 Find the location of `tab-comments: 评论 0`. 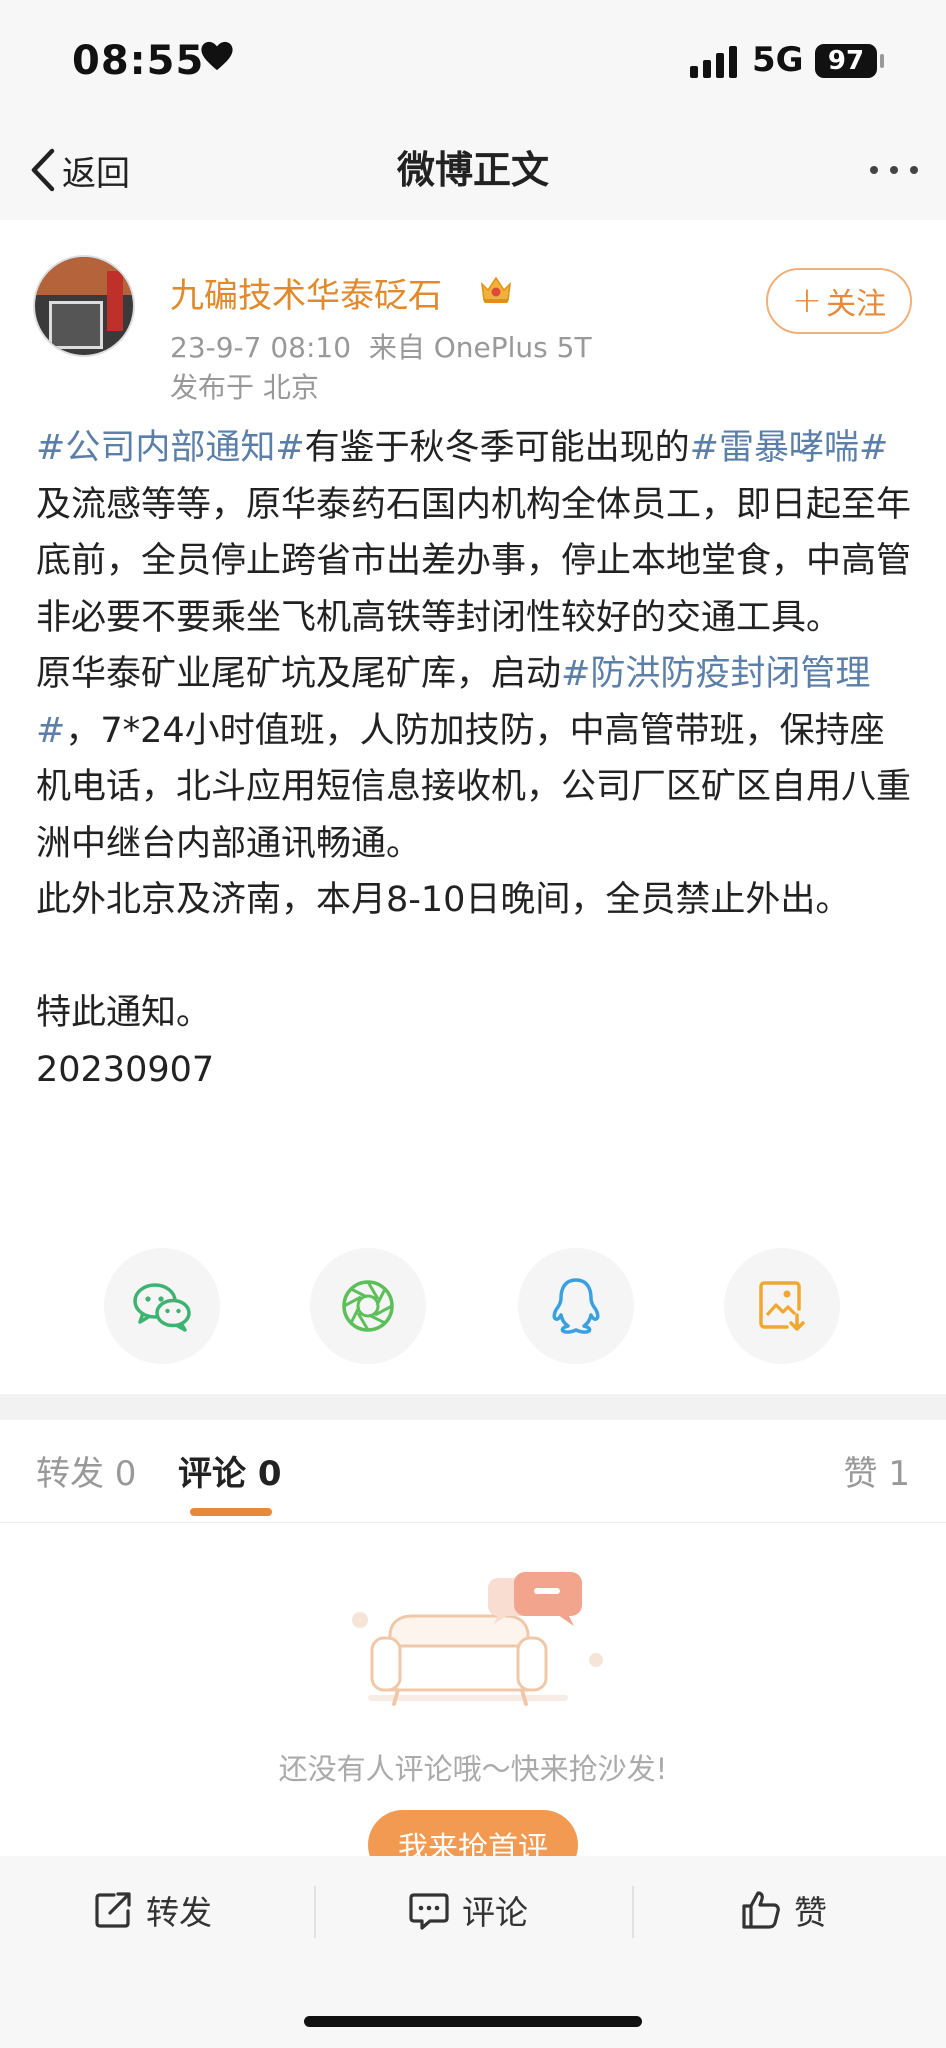

tab-comments: 评论 0 is located at coordinates (230, 1470).